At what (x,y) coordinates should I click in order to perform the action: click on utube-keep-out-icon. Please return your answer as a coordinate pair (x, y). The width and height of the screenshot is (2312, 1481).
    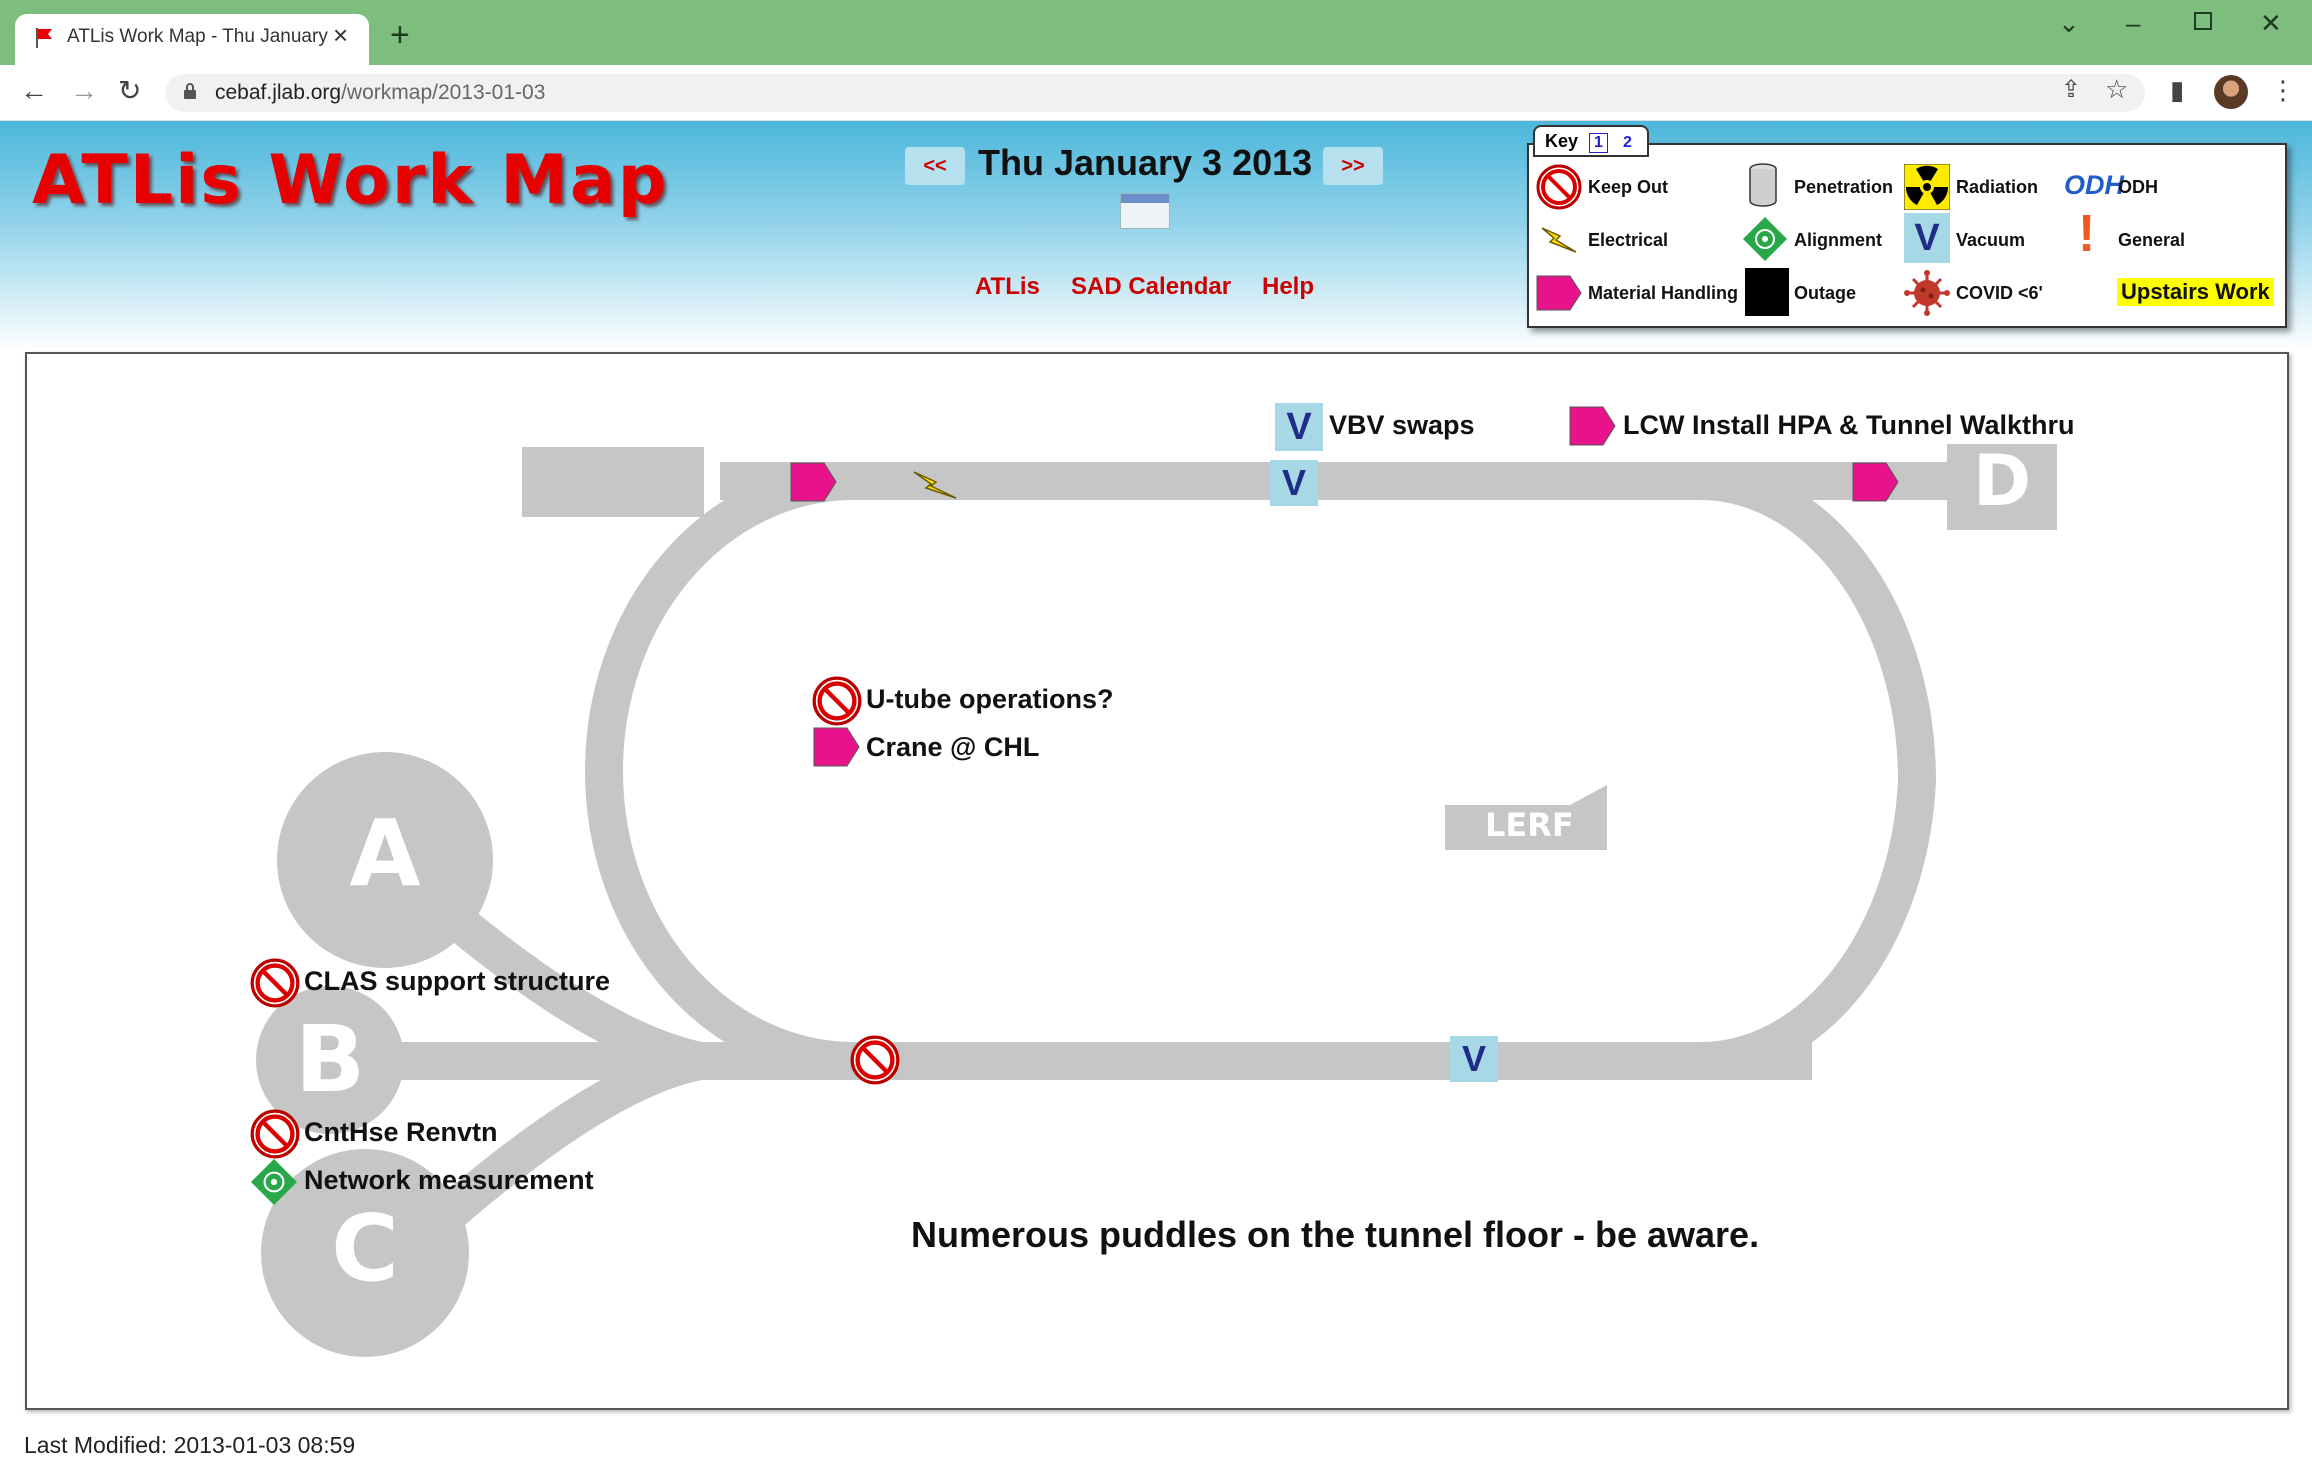
    Looking at the image, I should click on (837, 701).